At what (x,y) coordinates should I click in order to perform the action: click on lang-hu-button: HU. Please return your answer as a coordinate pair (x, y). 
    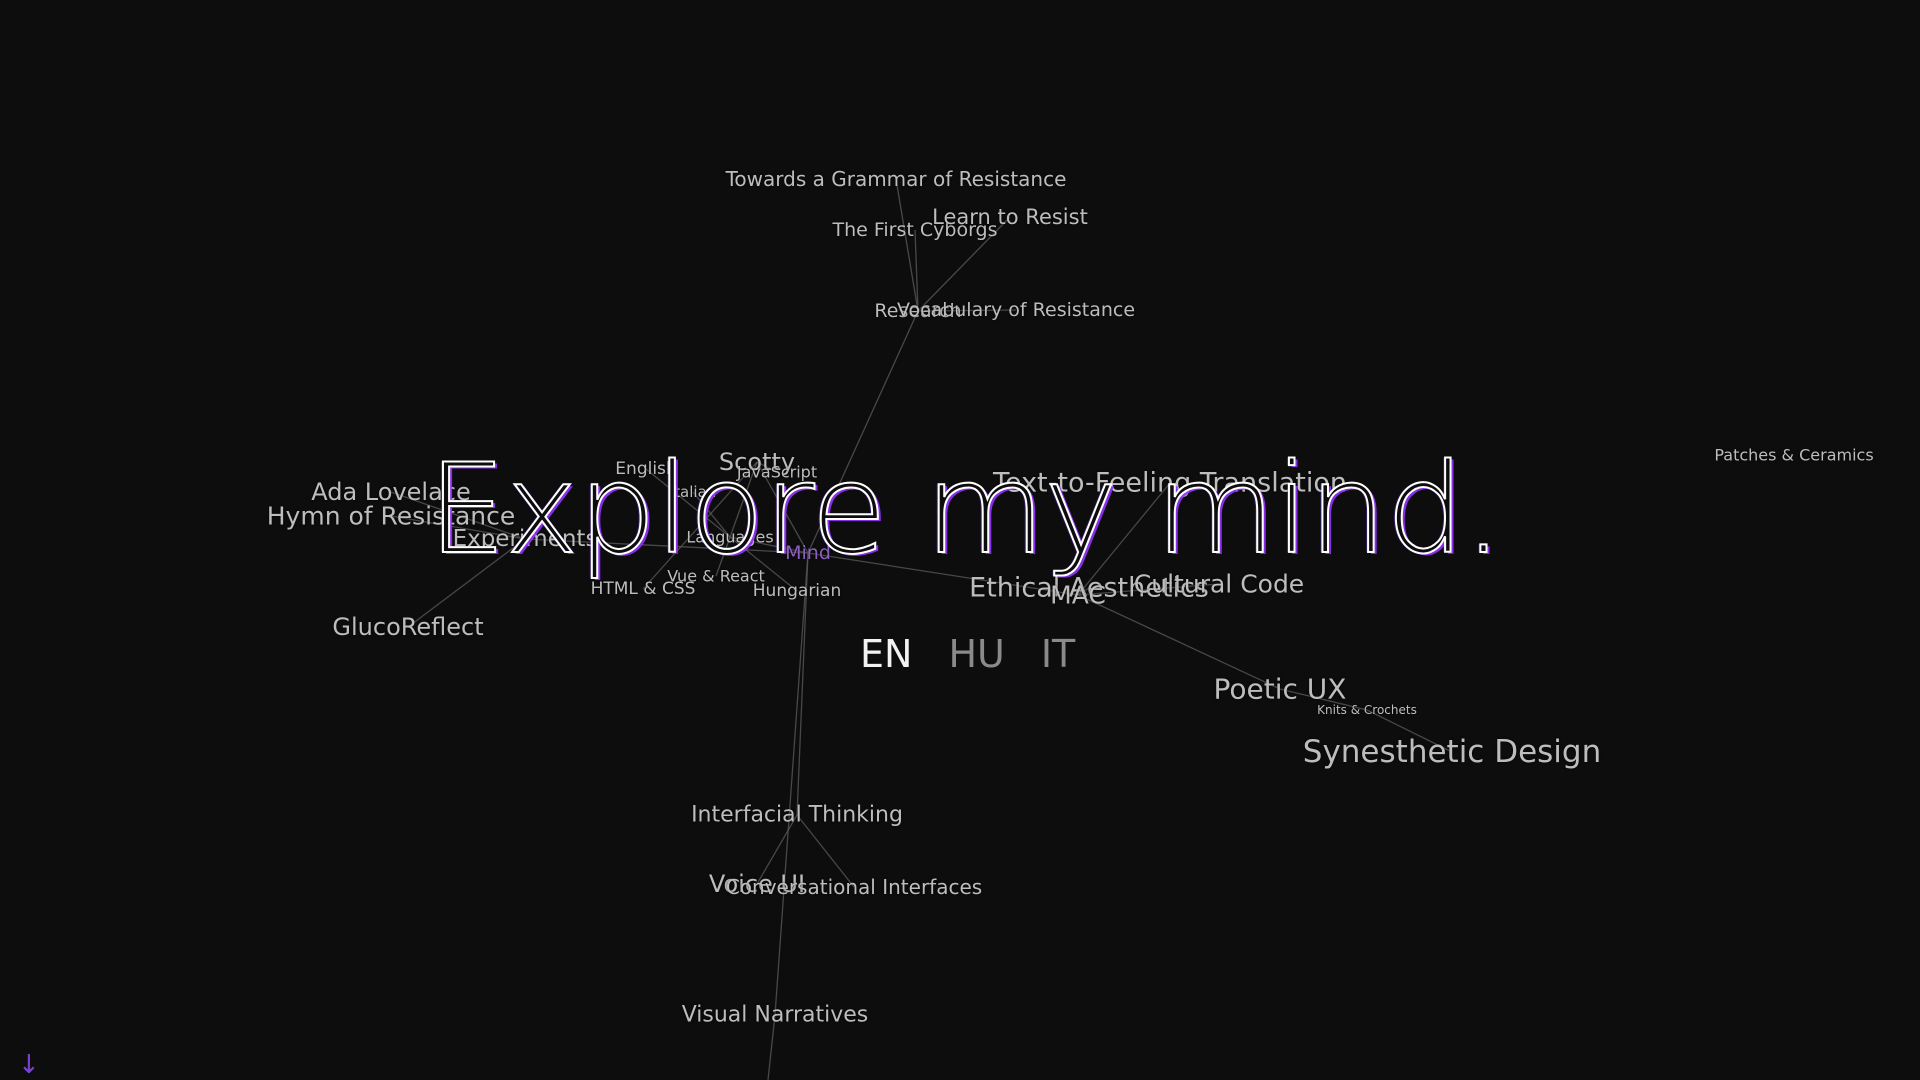
    Looking at the image, I should click on (976, 654).